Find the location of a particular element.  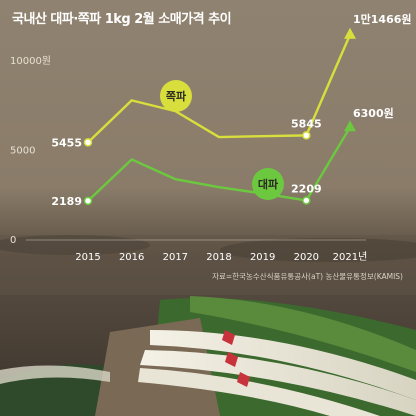

x-tick-label: 2020 is located at coordinates (306, 257).